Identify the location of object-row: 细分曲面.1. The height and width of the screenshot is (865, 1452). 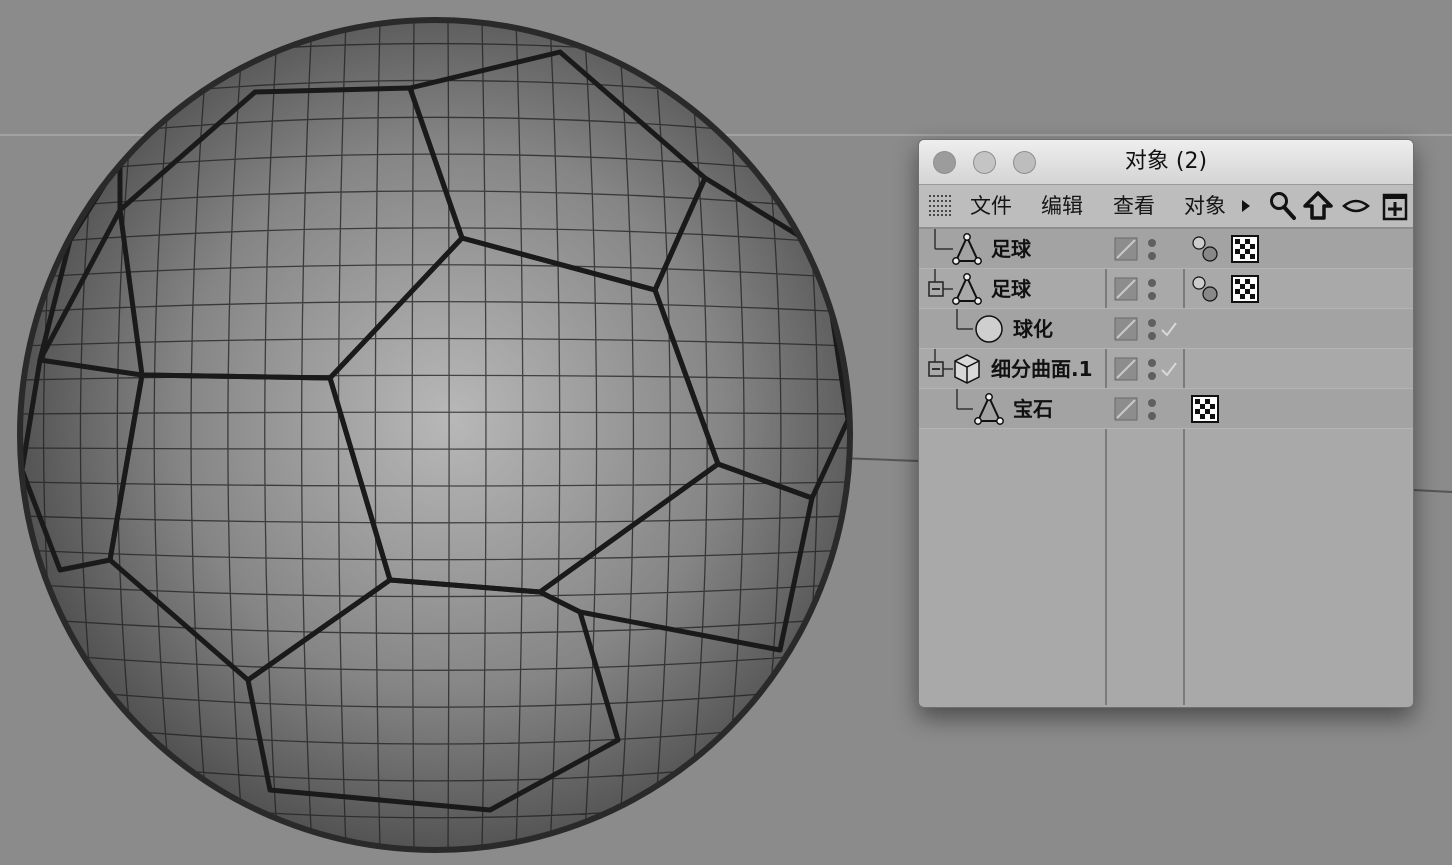
(1166, 369).